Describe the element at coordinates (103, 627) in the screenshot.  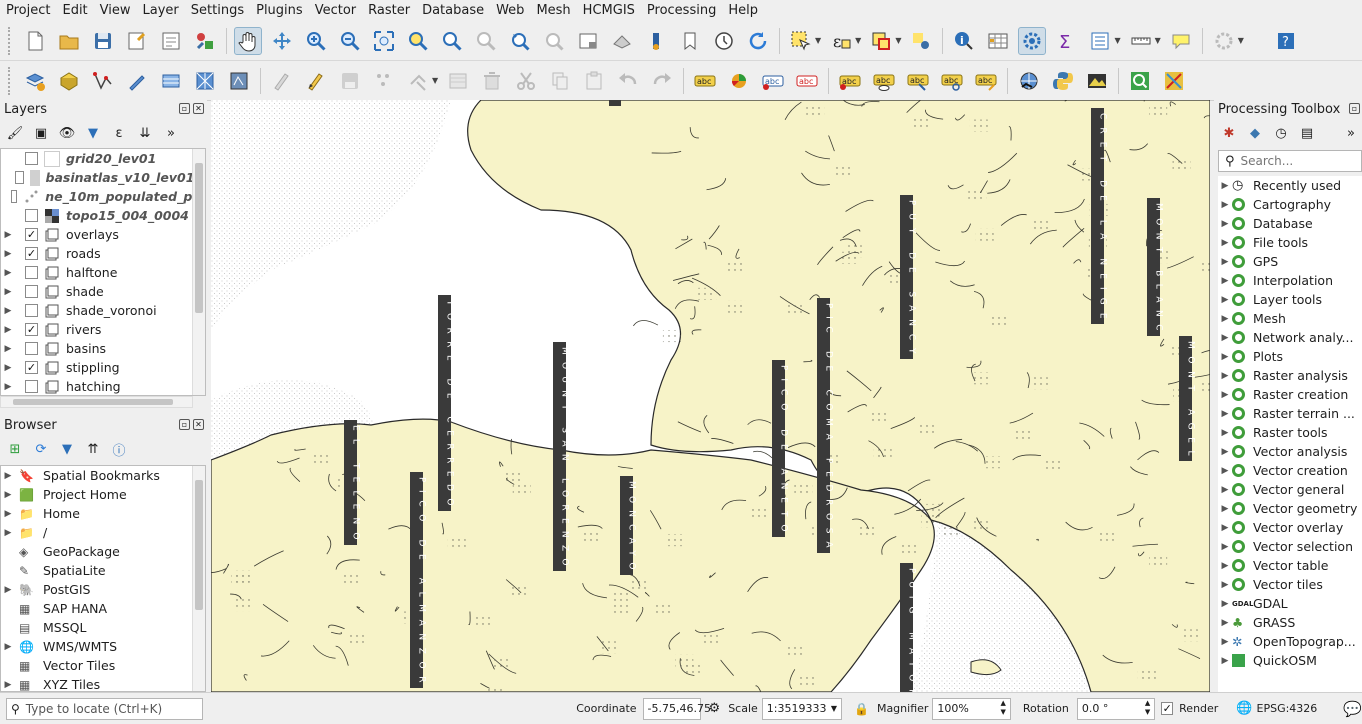
I see `browser-item: ▤ MSSQL` at that location.